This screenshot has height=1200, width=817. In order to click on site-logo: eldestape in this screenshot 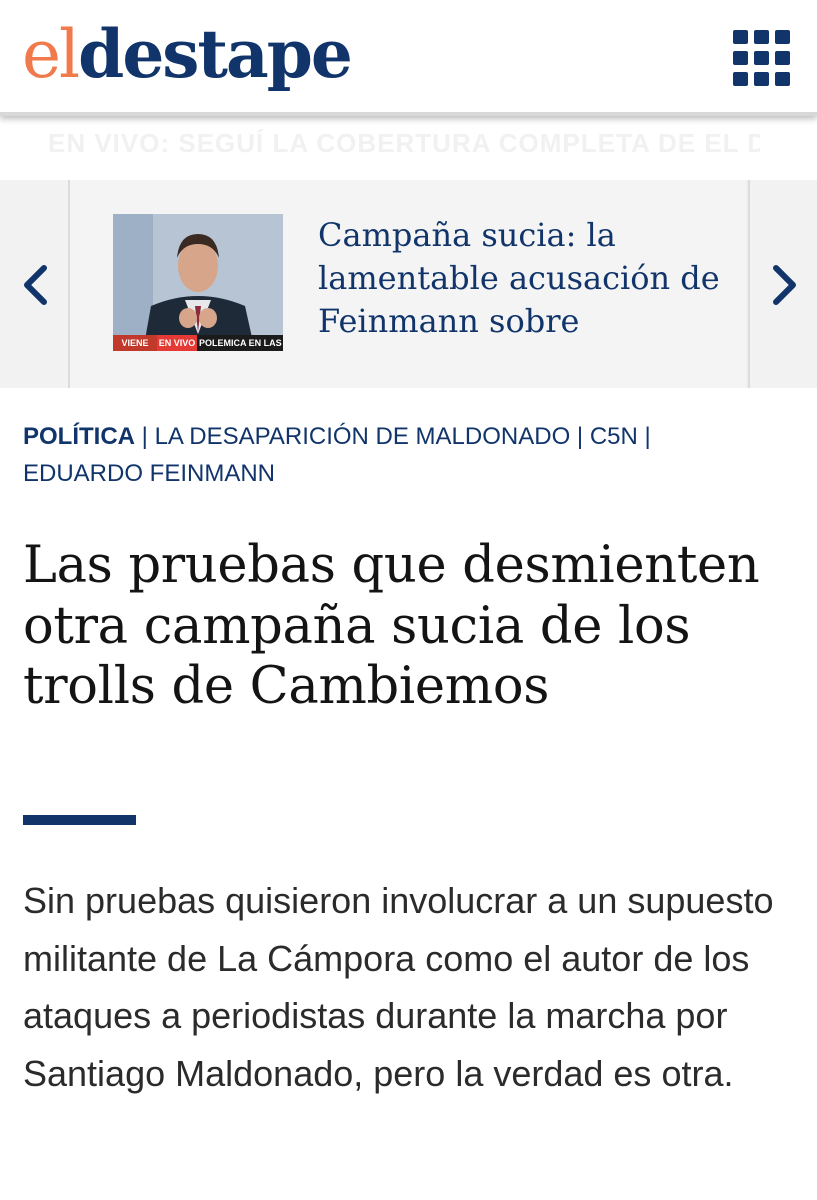, I will do `click(187, 54)`.